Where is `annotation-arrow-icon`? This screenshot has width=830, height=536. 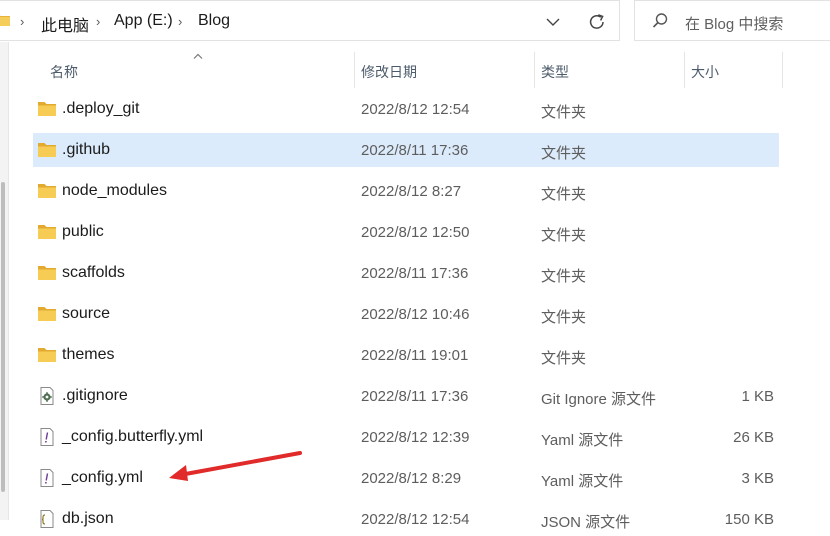
annotation-arrow-icon is located at coordinates (235, 466).